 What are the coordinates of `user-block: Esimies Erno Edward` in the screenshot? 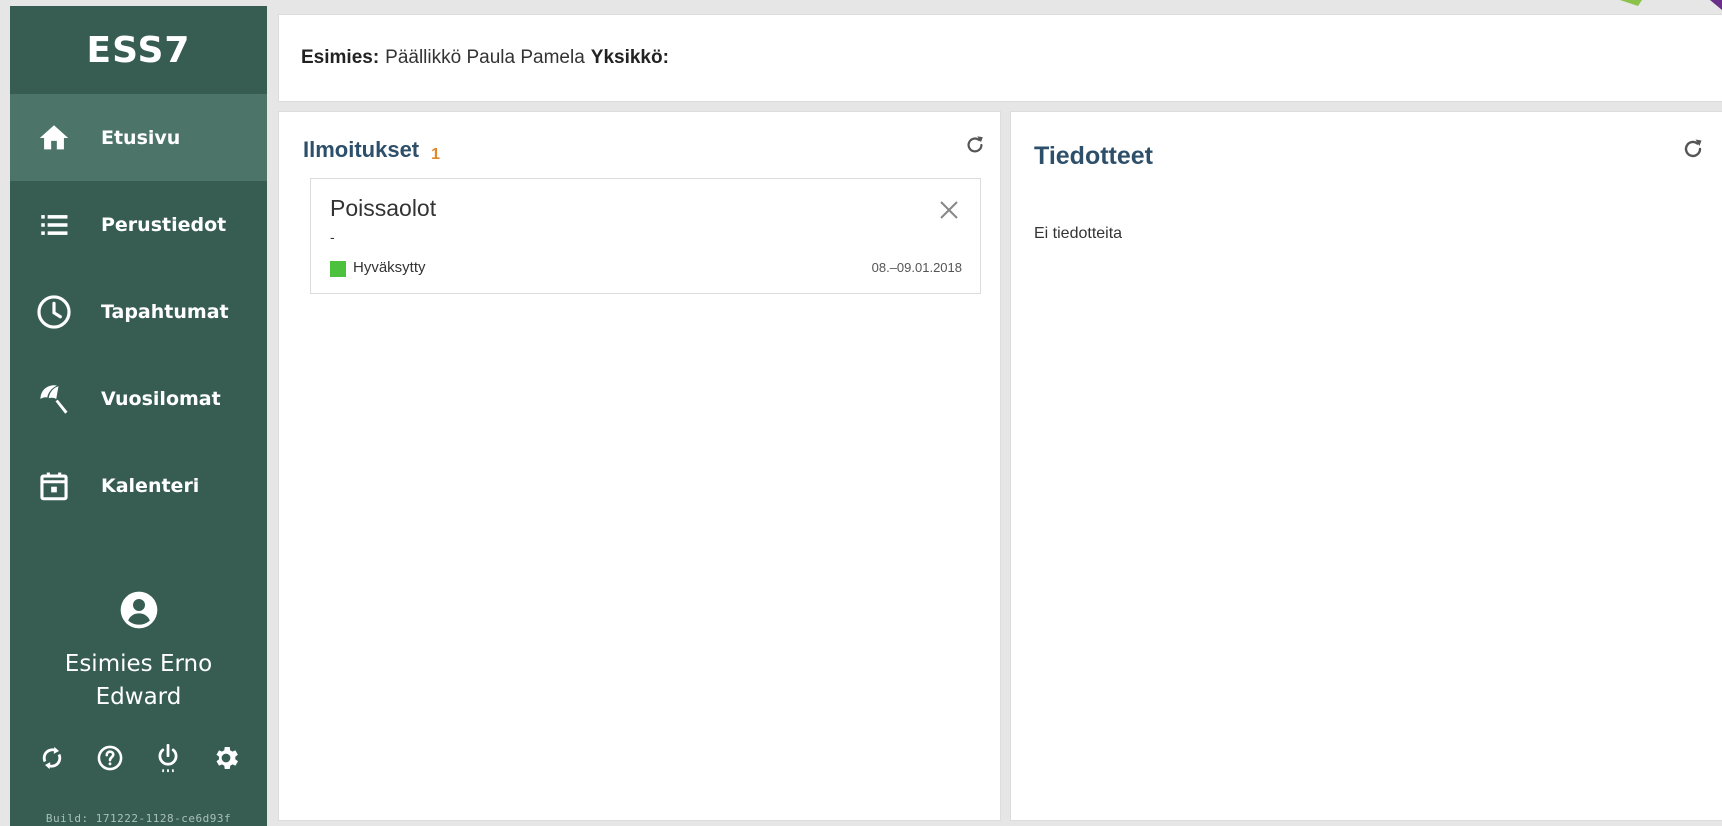 It's located at (138, 652).